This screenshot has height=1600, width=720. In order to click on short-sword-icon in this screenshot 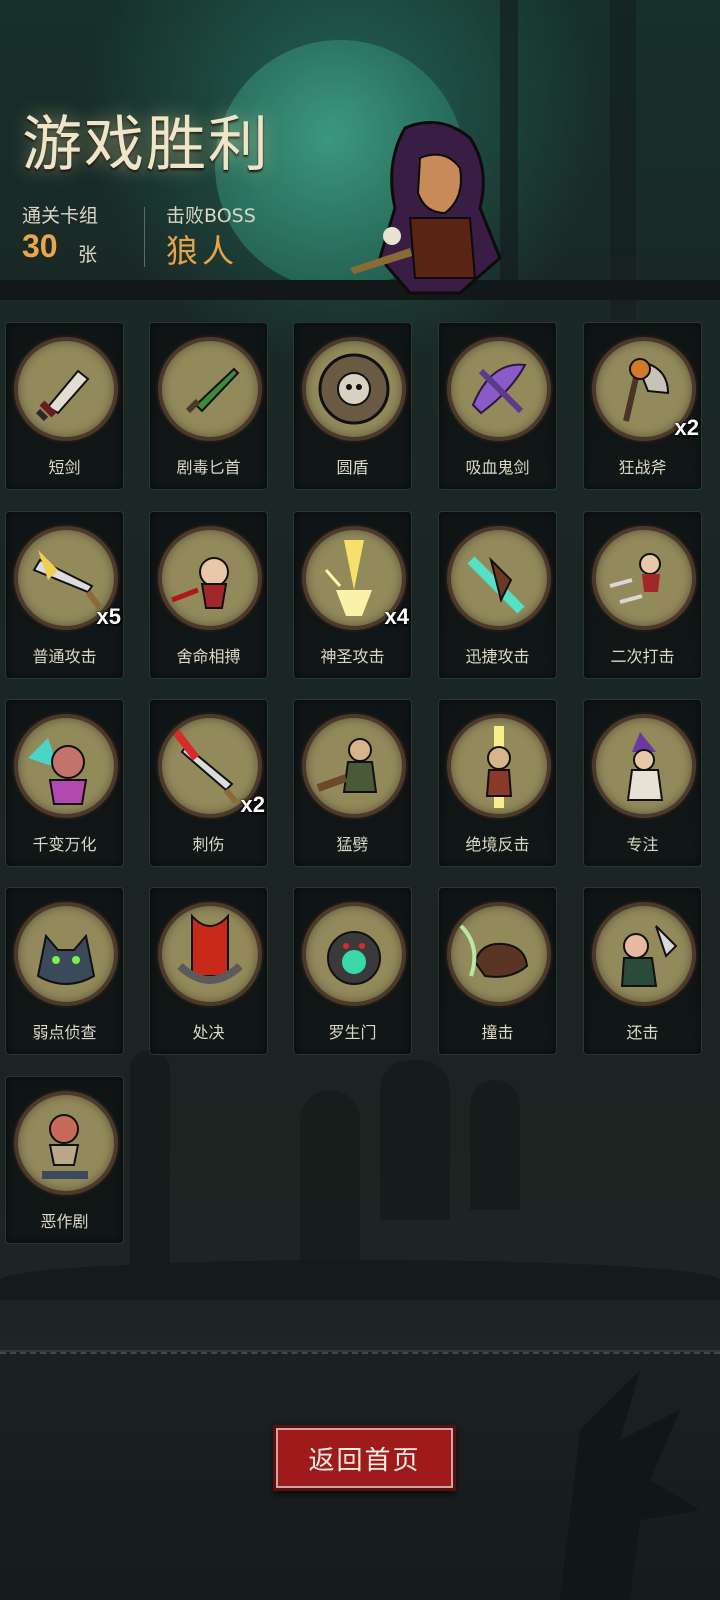, I will do `click(66, 389)`.